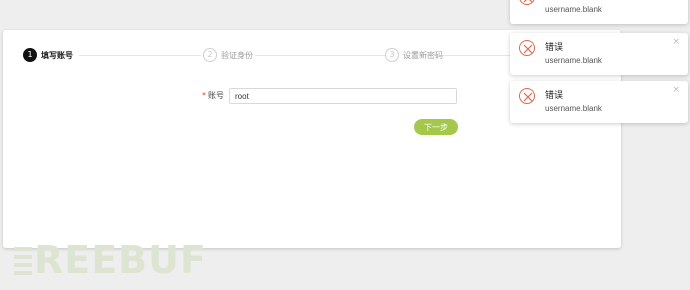 The image size is (690, 290). I want to click on error-notification: 错误 username.blank, so click(599, 12).